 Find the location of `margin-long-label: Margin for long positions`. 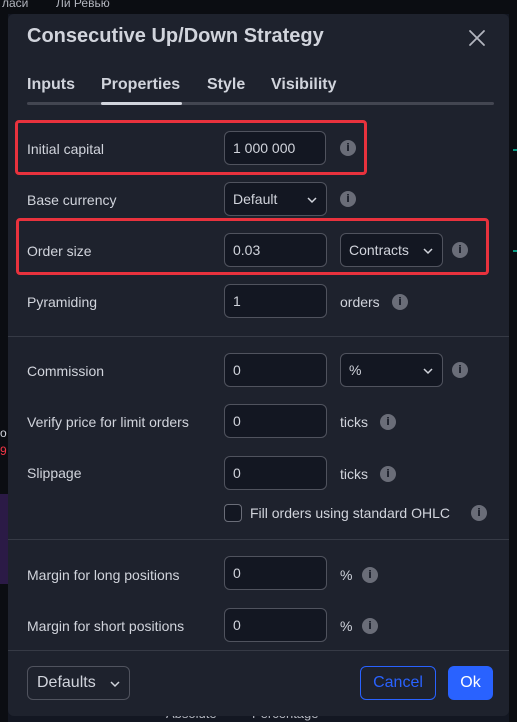

margin-long-label: Margin for long positions is located at coordinates (103, 575).